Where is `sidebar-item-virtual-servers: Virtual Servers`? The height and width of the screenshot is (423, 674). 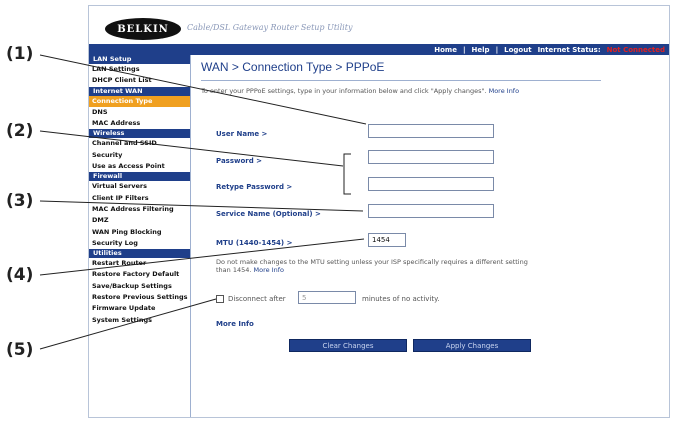 sidebar-item-virtual-servers: Virtual Servers is located at coordinates (139, 186).